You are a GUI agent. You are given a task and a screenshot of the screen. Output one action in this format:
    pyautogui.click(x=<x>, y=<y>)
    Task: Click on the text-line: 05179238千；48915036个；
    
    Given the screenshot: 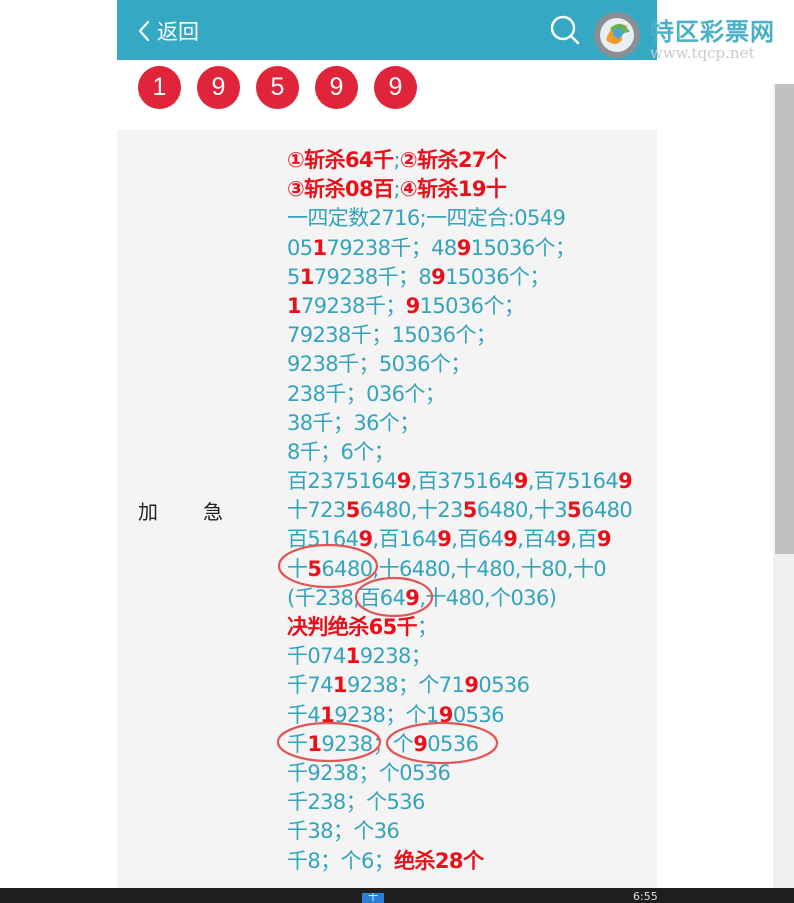 What is the action you would take?
    pyautogui.click(x=471, y=248)
    